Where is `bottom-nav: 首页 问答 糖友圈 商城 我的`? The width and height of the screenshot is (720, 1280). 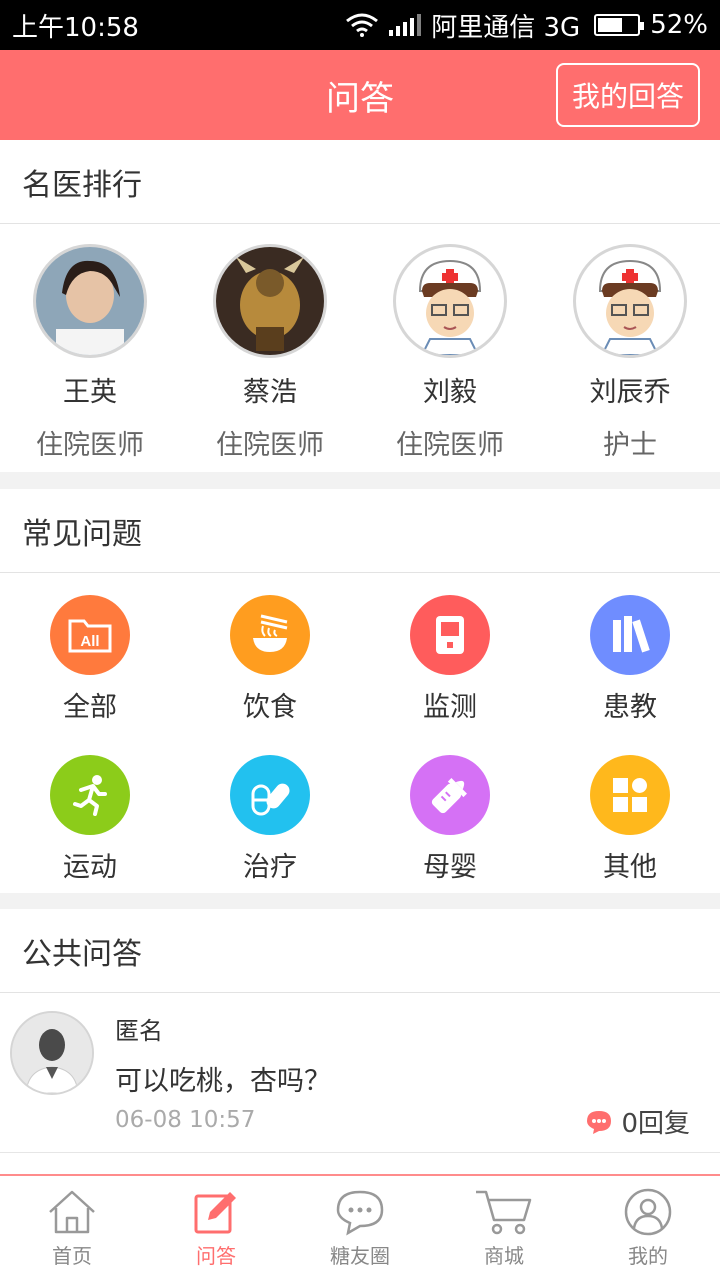
bottom-nav: 首页 问答 糖友圈 商城 我的 is located at coordinates (360, 1227).